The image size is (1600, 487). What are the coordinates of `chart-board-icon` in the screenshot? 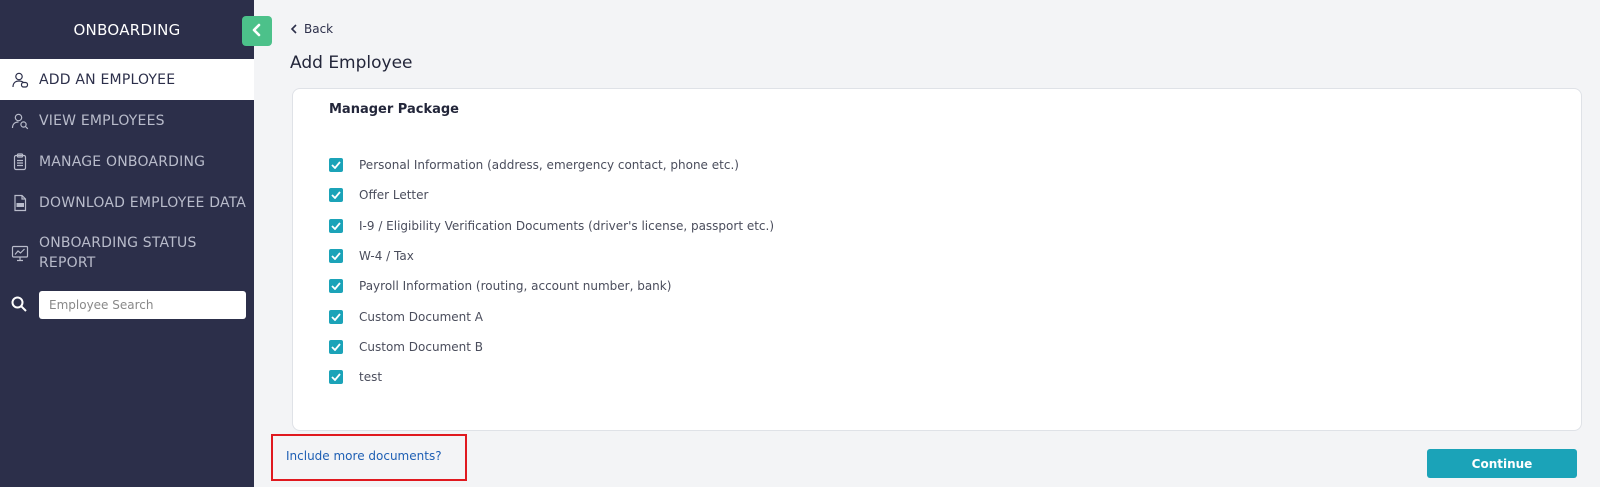 It's located at (20, 253).